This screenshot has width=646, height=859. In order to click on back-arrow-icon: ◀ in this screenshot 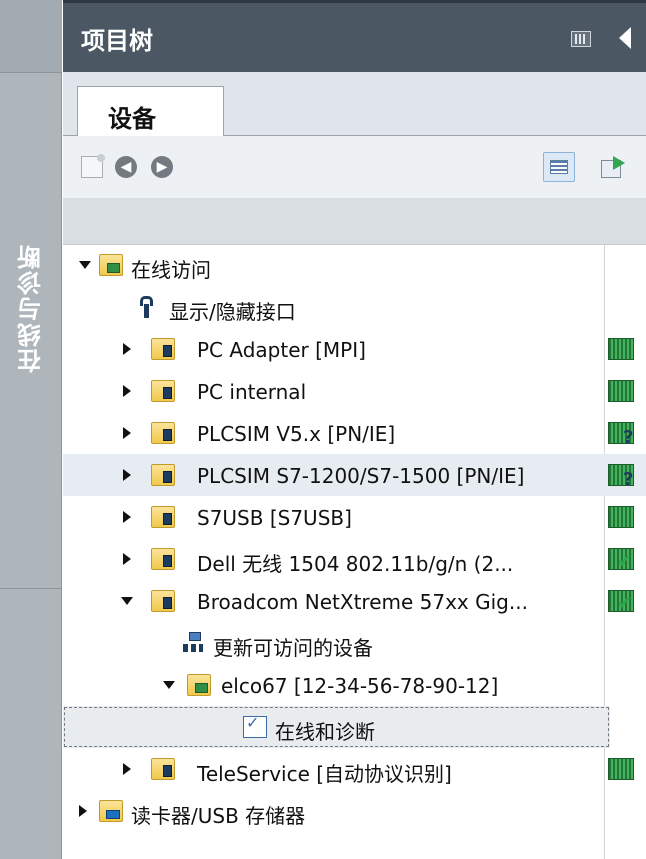, I will do `click(126, 167)`.